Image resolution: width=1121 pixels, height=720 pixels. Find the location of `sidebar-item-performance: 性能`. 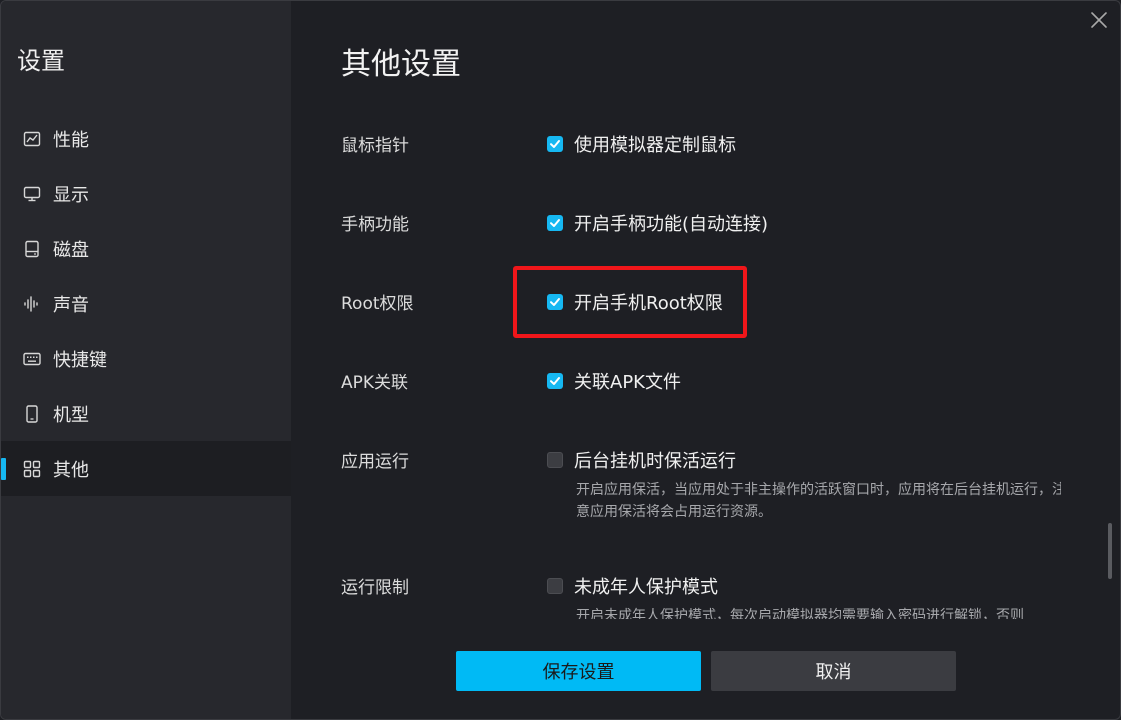

sidebar-item-performance: 性能 is located at coordinates (146, 138).